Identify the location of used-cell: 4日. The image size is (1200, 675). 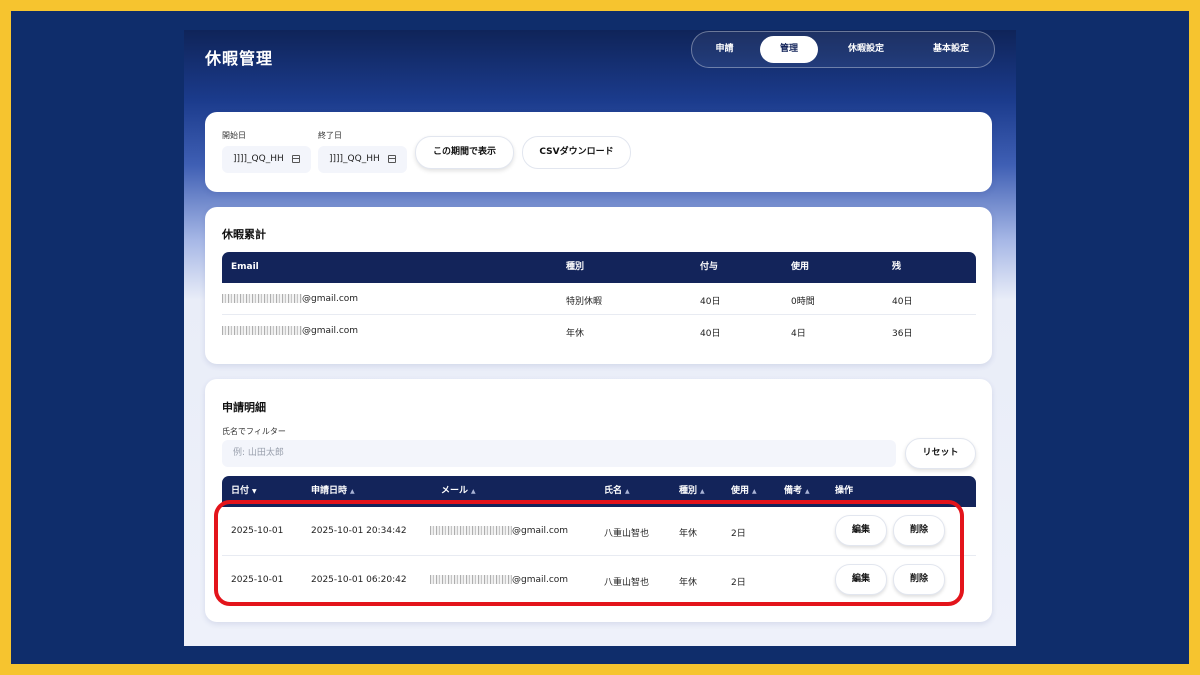
(798, 334).